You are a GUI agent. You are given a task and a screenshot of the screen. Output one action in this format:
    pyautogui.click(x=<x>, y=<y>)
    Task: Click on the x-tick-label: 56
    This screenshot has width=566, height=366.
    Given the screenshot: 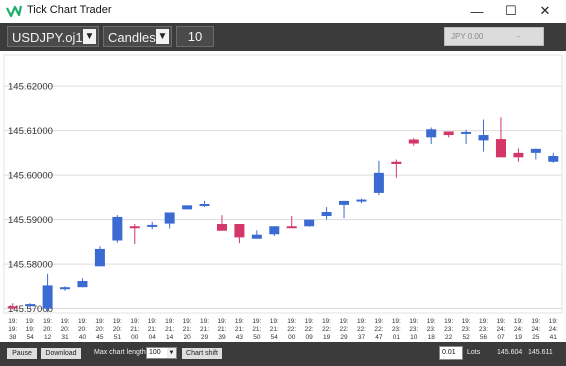 What is the action you would take?
    pyautogui.click(x=484, y=337)
    